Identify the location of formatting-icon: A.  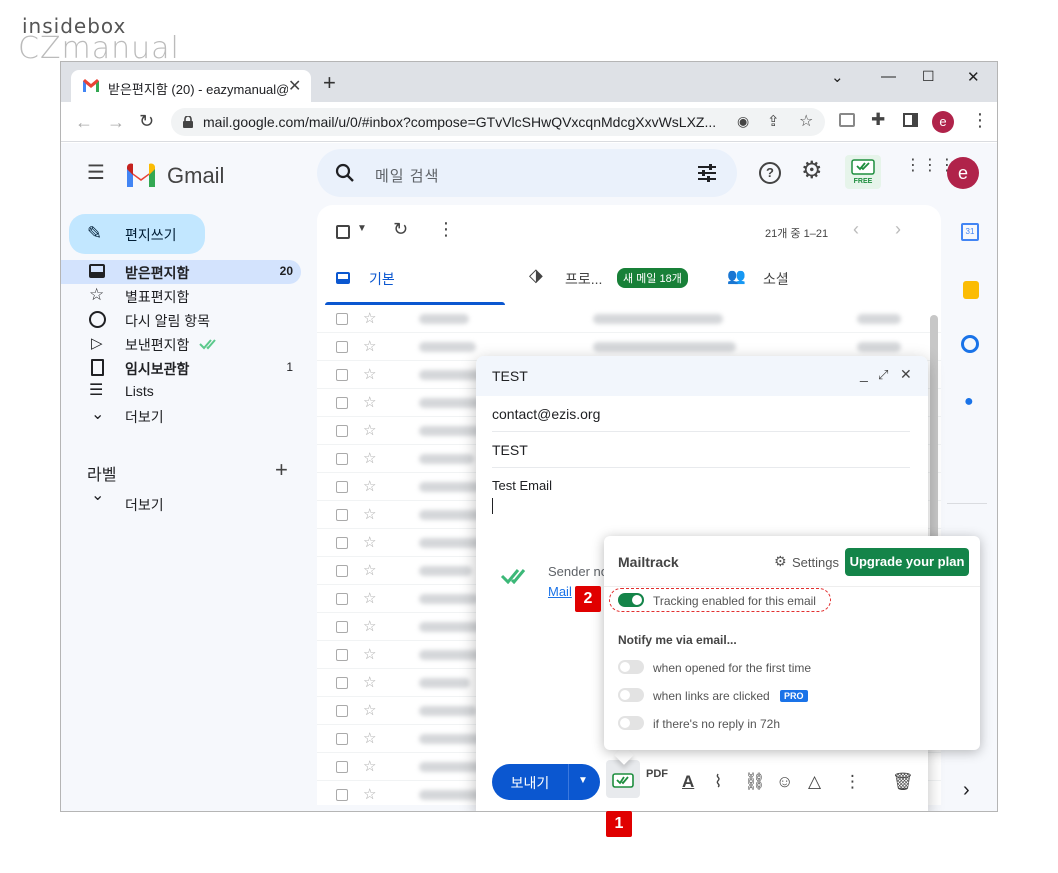
(688, 782).